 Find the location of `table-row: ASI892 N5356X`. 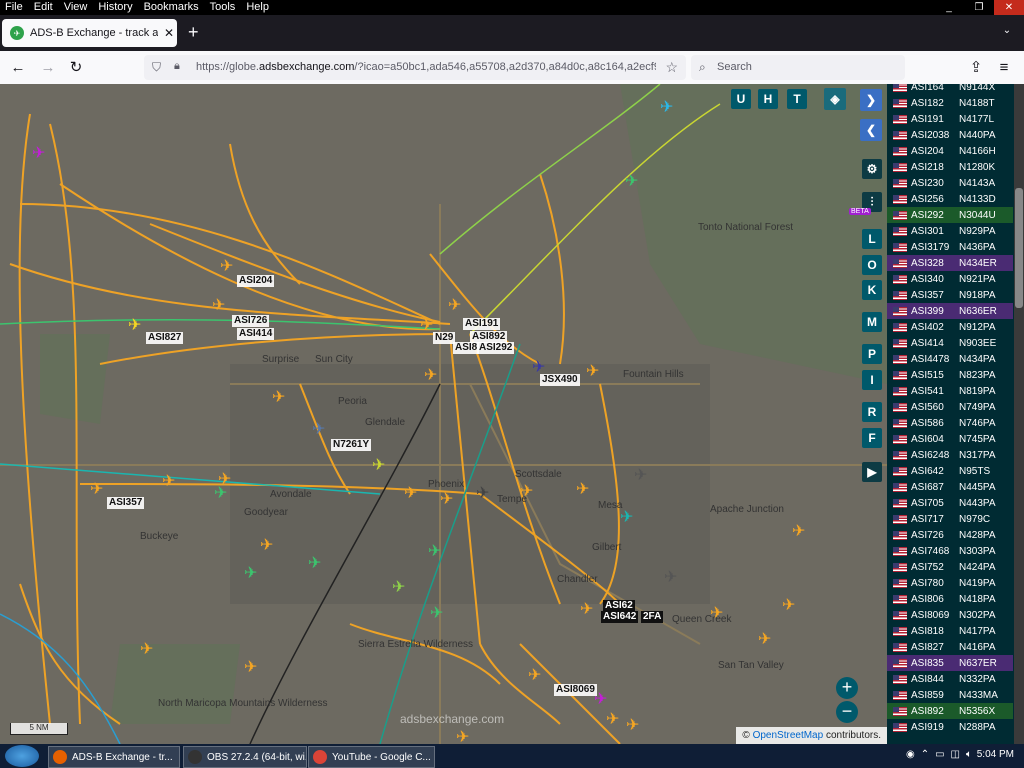

table-row: ASI892 N5356X is located at coordinates (950, 711).